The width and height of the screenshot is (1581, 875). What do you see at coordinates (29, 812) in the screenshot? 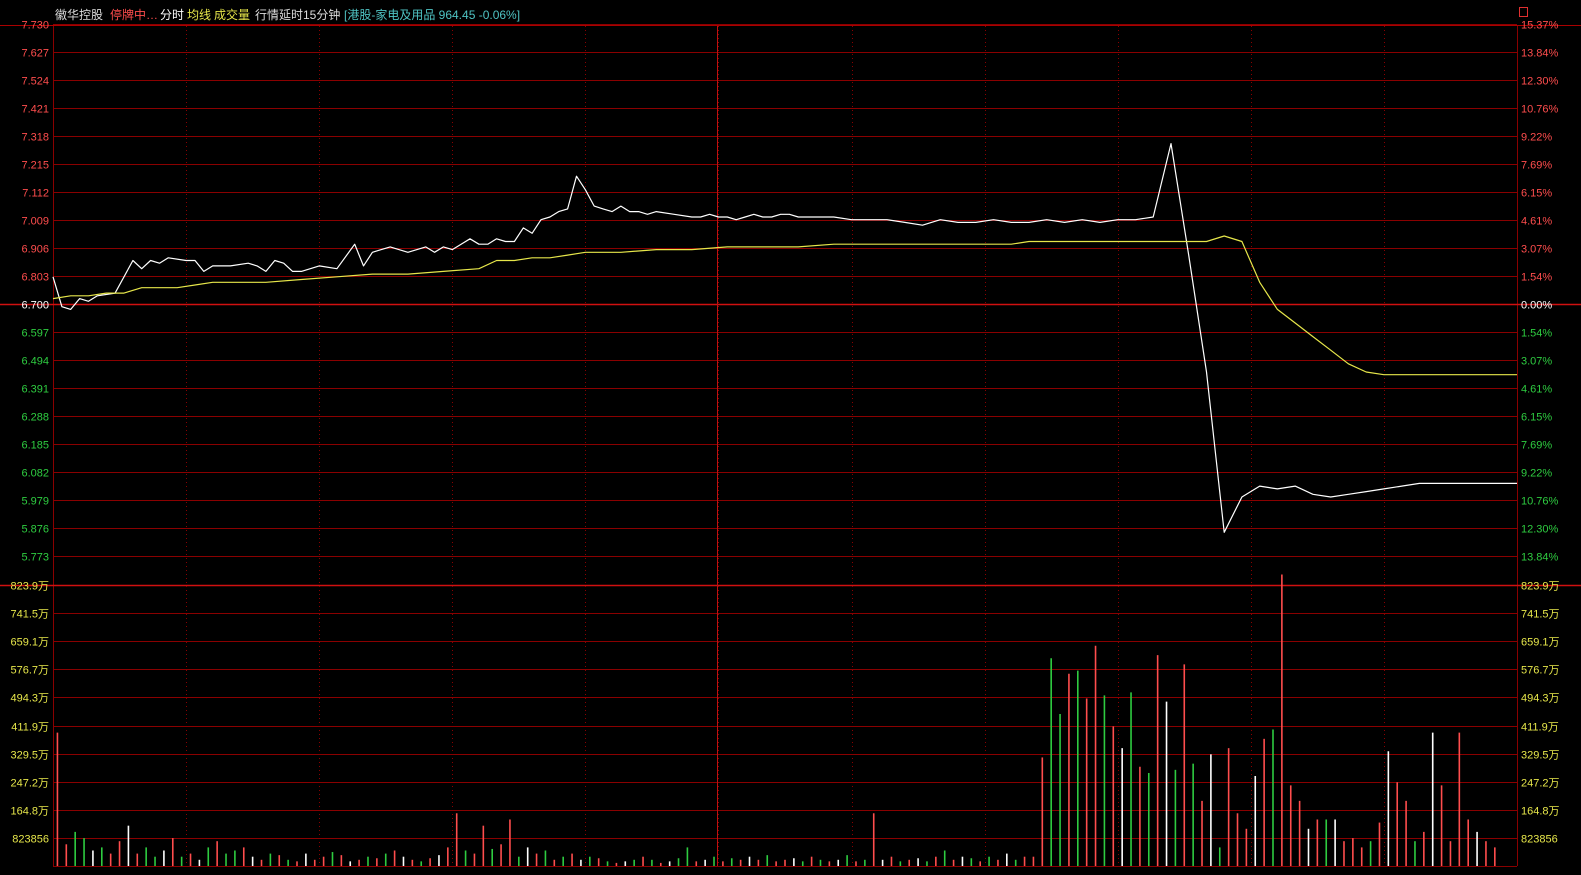
I see `volume-tick-label: 164.8万` at bounding box center [29, 812].